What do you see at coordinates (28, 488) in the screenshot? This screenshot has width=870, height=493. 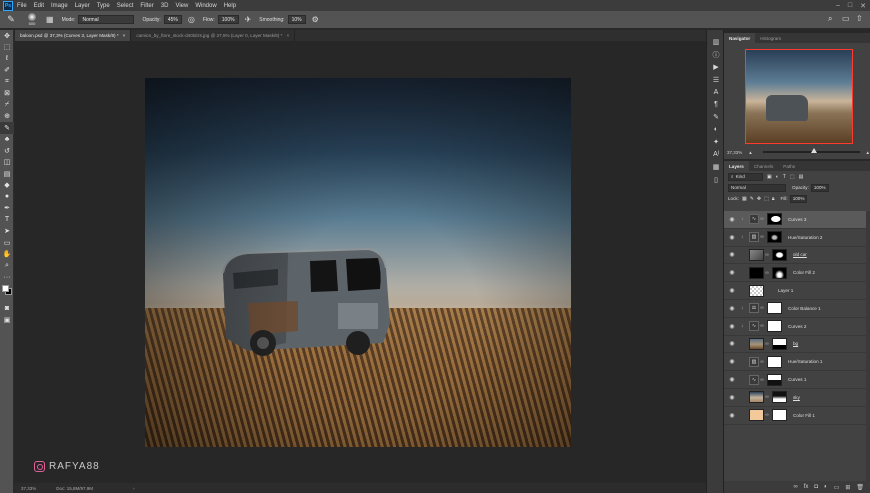 I see `zoom-readout: 37,33%` at bounding box center [28, 488].